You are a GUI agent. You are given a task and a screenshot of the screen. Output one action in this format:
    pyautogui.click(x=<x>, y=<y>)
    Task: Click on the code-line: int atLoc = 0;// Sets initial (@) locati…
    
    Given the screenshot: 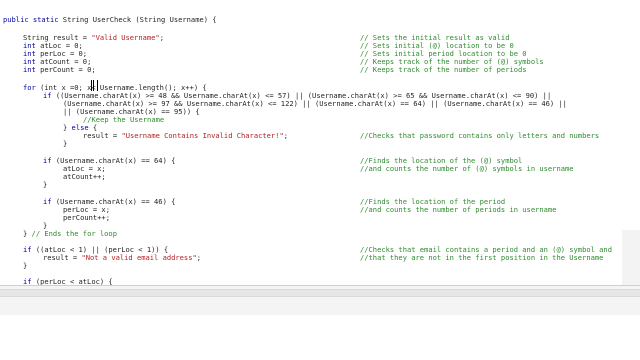 What is the action you would take?
    pyautogui.click(x=320, y=46)
    